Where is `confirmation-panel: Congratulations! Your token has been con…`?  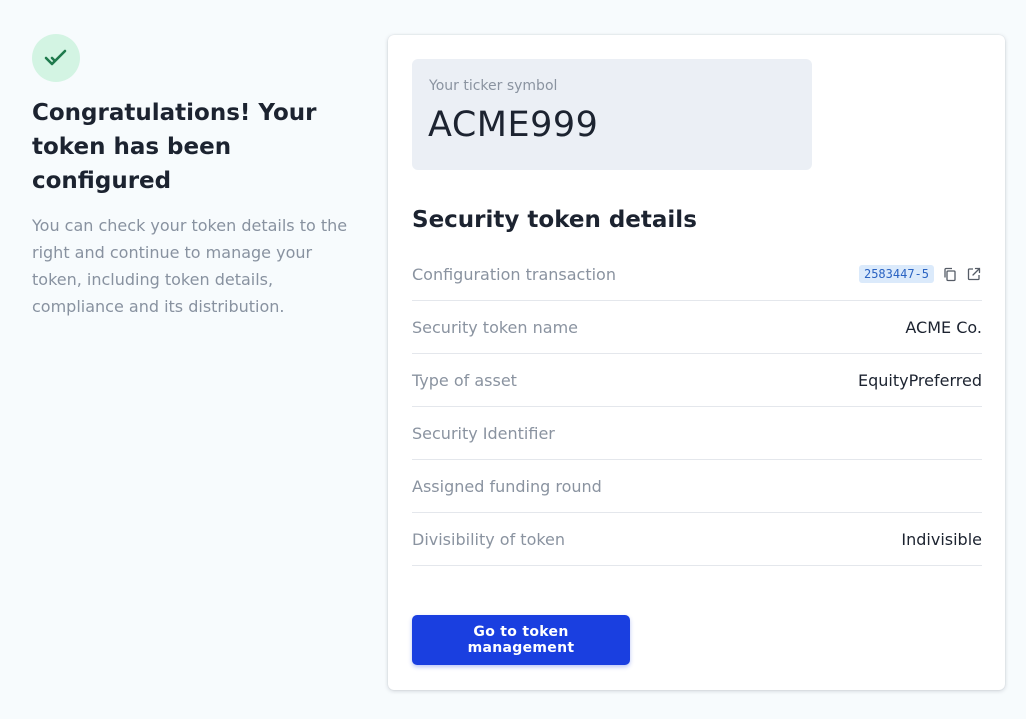
confirmation-panel: Congratulations! Your token has been con… is located at coordinates (192, 177).